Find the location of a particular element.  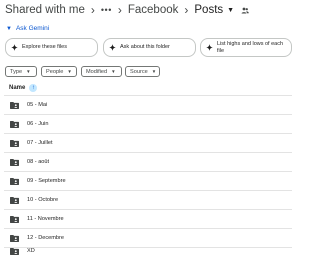

table-row: XD is located at coordinates (148, 251).